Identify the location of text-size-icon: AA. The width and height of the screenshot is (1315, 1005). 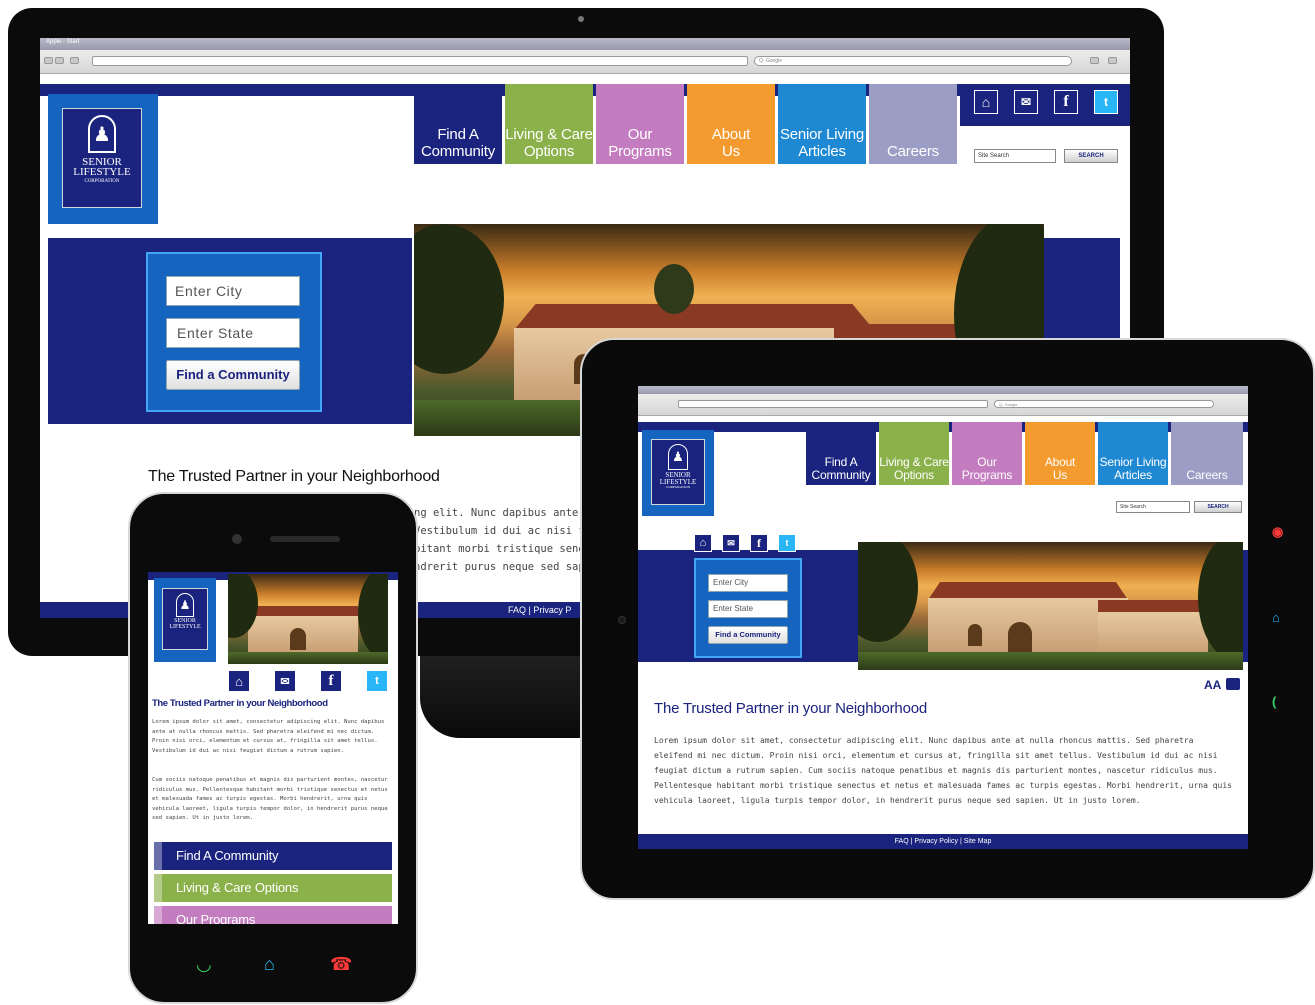
(1212, 685).